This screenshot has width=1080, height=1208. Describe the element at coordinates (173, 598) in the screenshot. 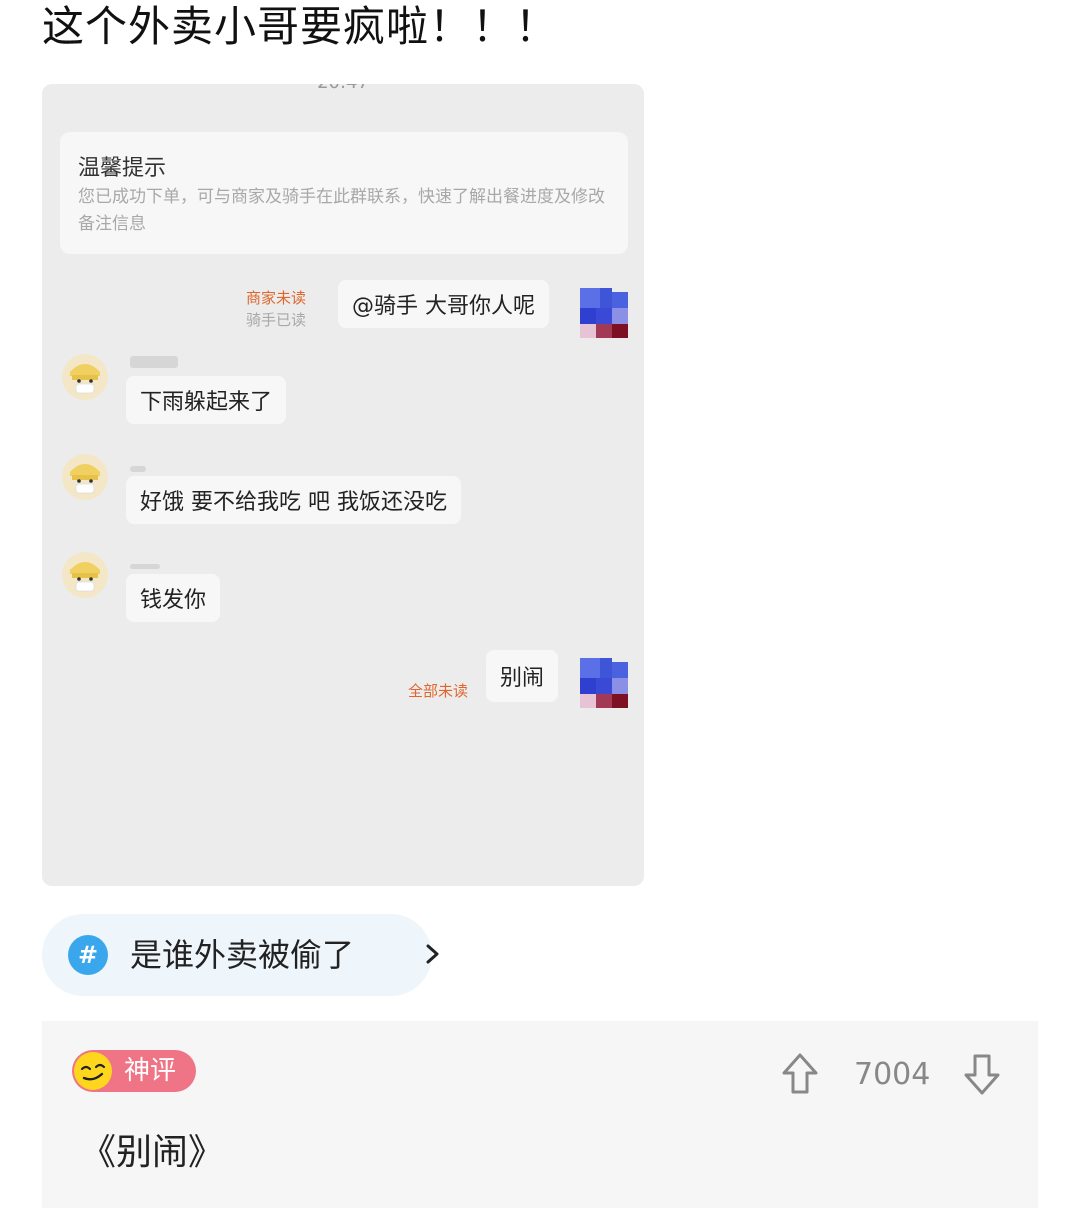

I see `message-bubble-incoming: 钱发你` at that location.